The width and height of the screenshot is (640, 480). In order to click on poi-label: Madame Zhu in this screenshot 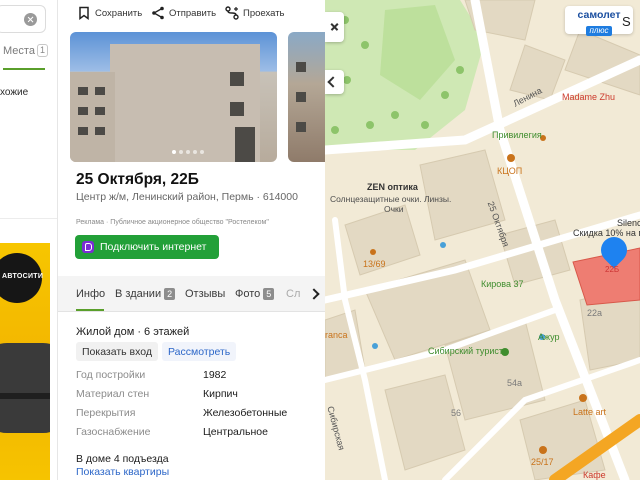, I will do `click(588, 97)`.